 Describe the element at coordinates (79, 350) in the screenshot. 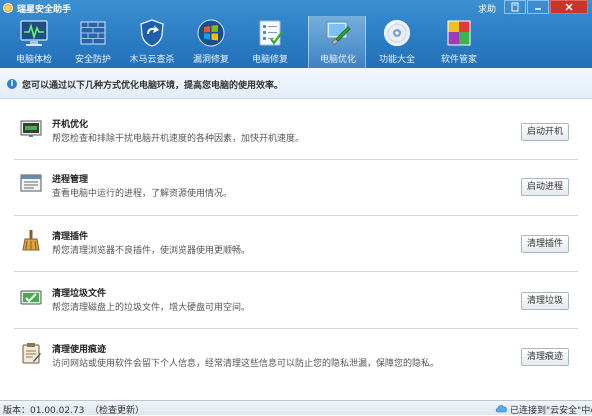

I see `item-title: 清理使用痕迹` at that location.